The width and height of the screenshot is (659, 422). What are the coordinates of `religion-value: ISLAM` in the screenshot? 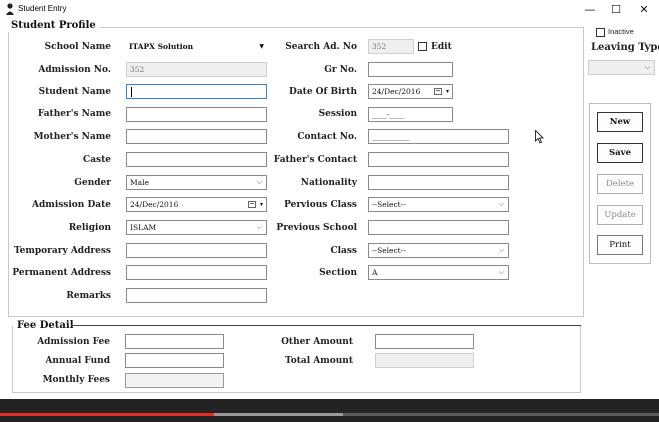 It's located at (143, 227).